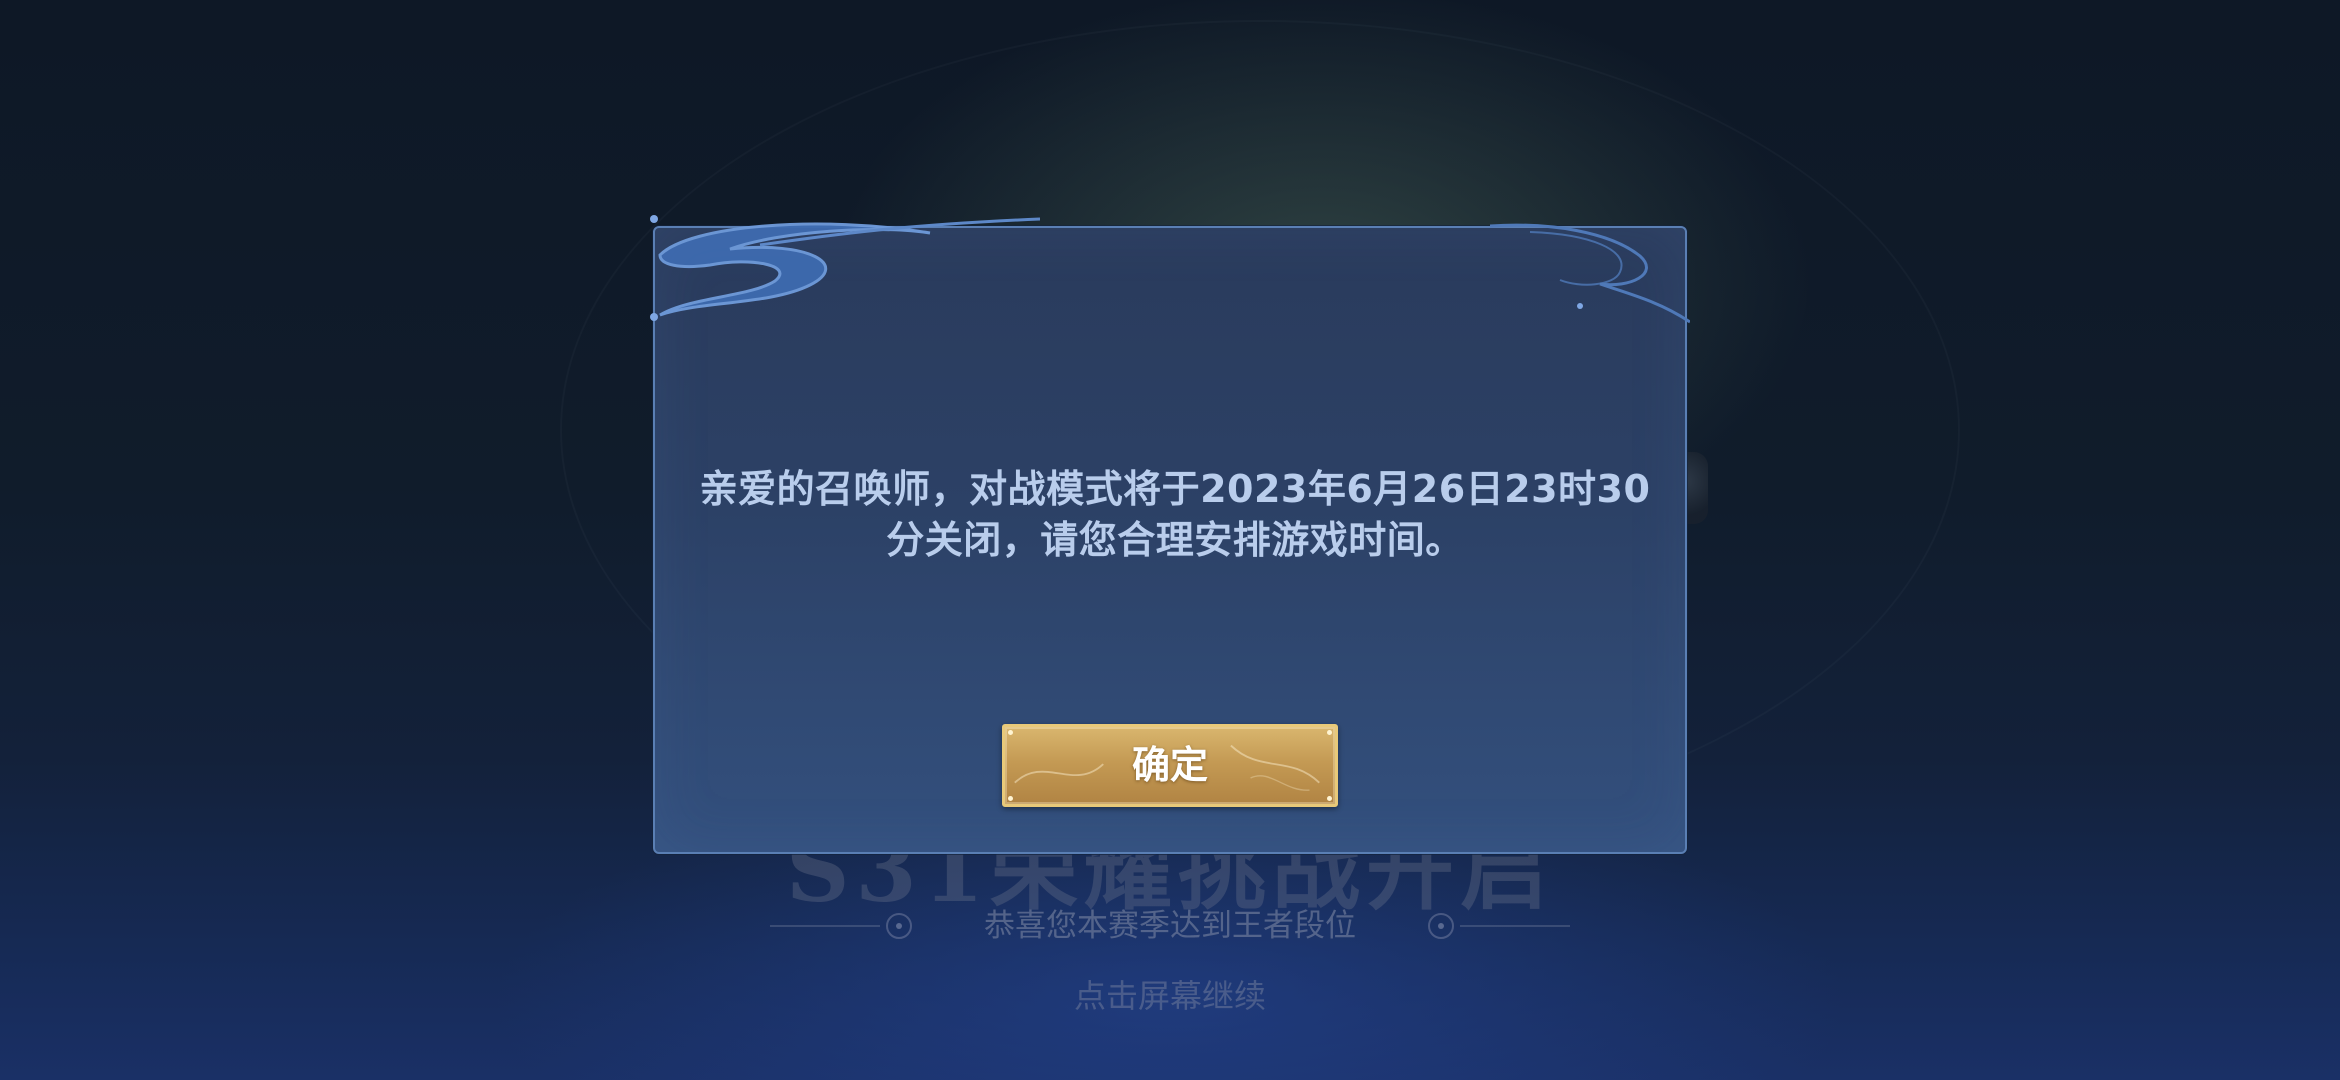 This screenshot has height=1080, width=2340. Describe the element at coordinates (1515, 926) in the screenshot. I see `divider-line-right` at that location.